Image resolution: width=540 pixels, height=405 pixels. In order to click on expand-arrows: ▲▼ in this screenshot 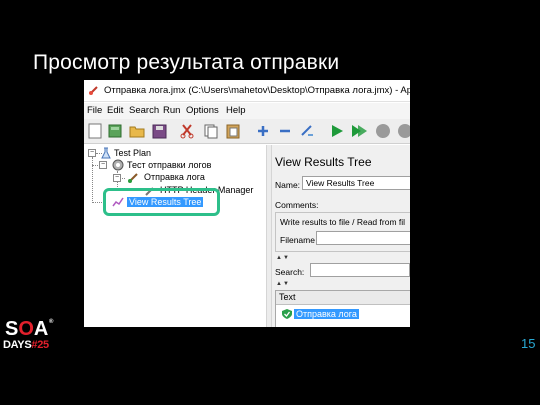, I will do `click(283, 284)`.